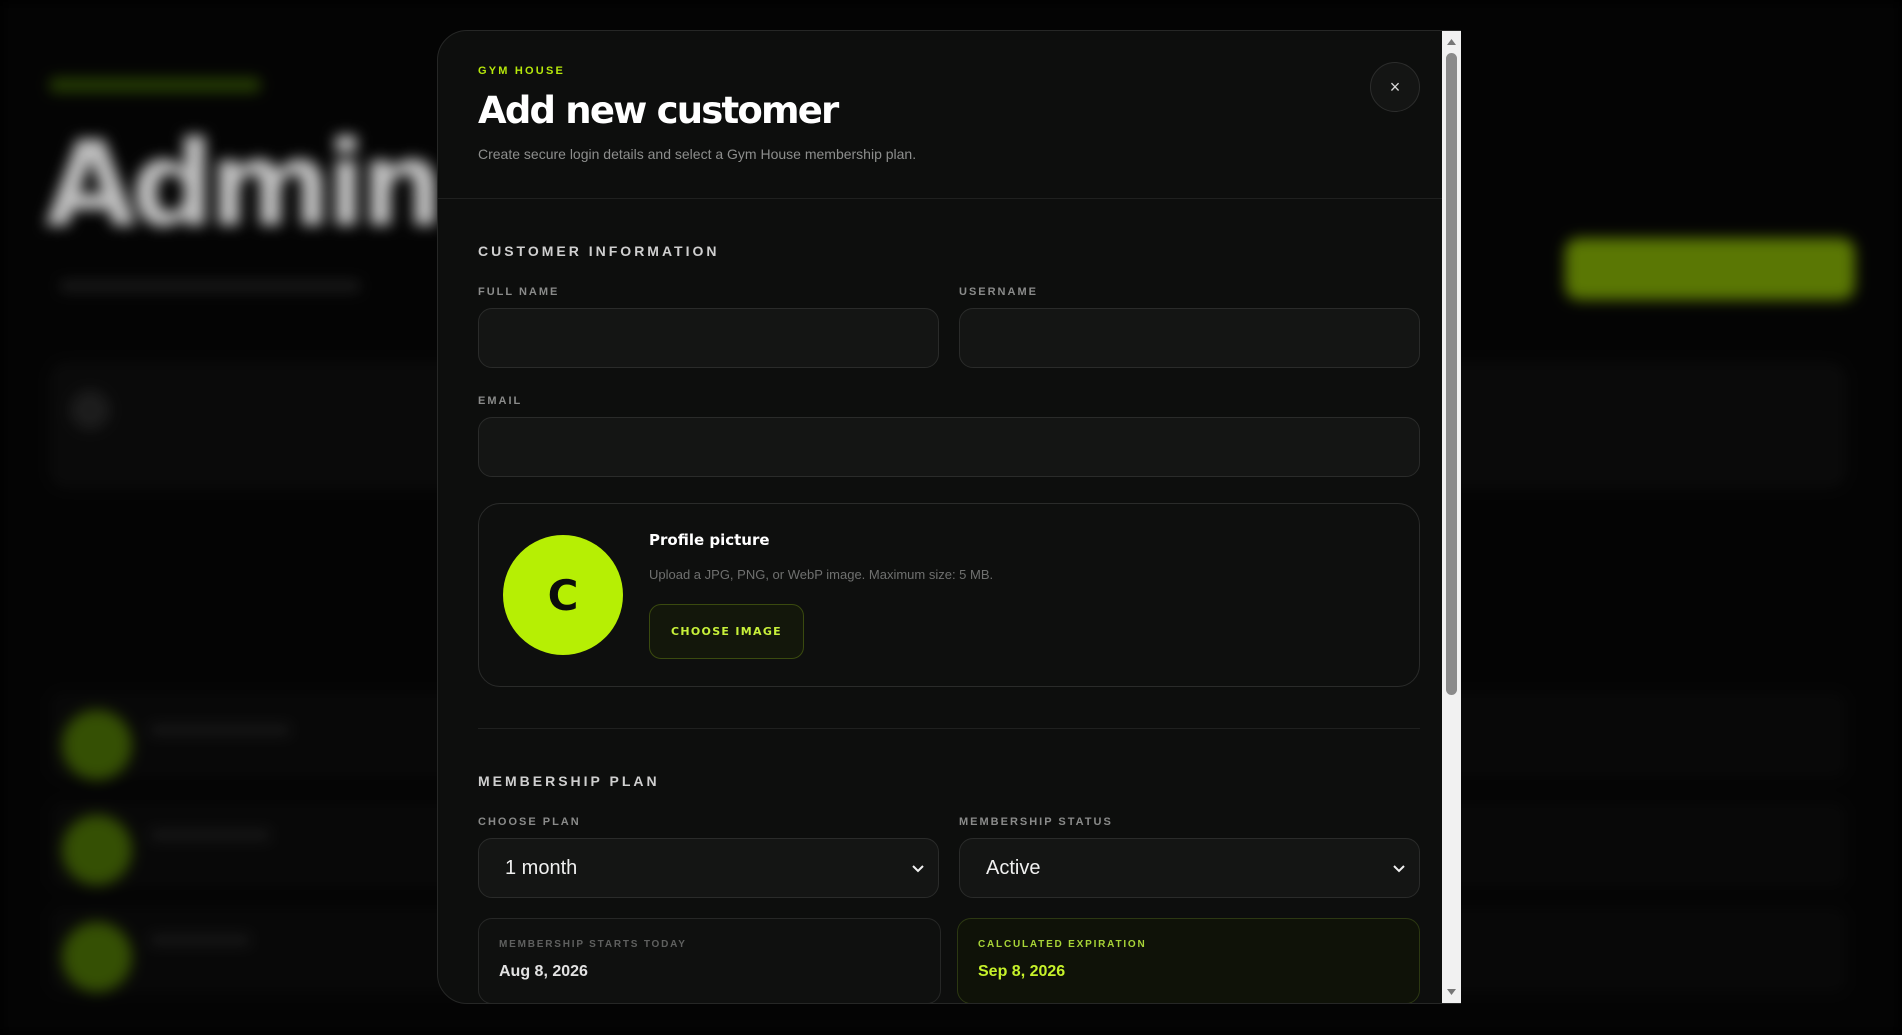  Describe the element at coordinates (709, 960) in the screenshot. I see `start-date-card: MEMBERSHIP STARTS TODAY Aug 8, 2026` at that location.